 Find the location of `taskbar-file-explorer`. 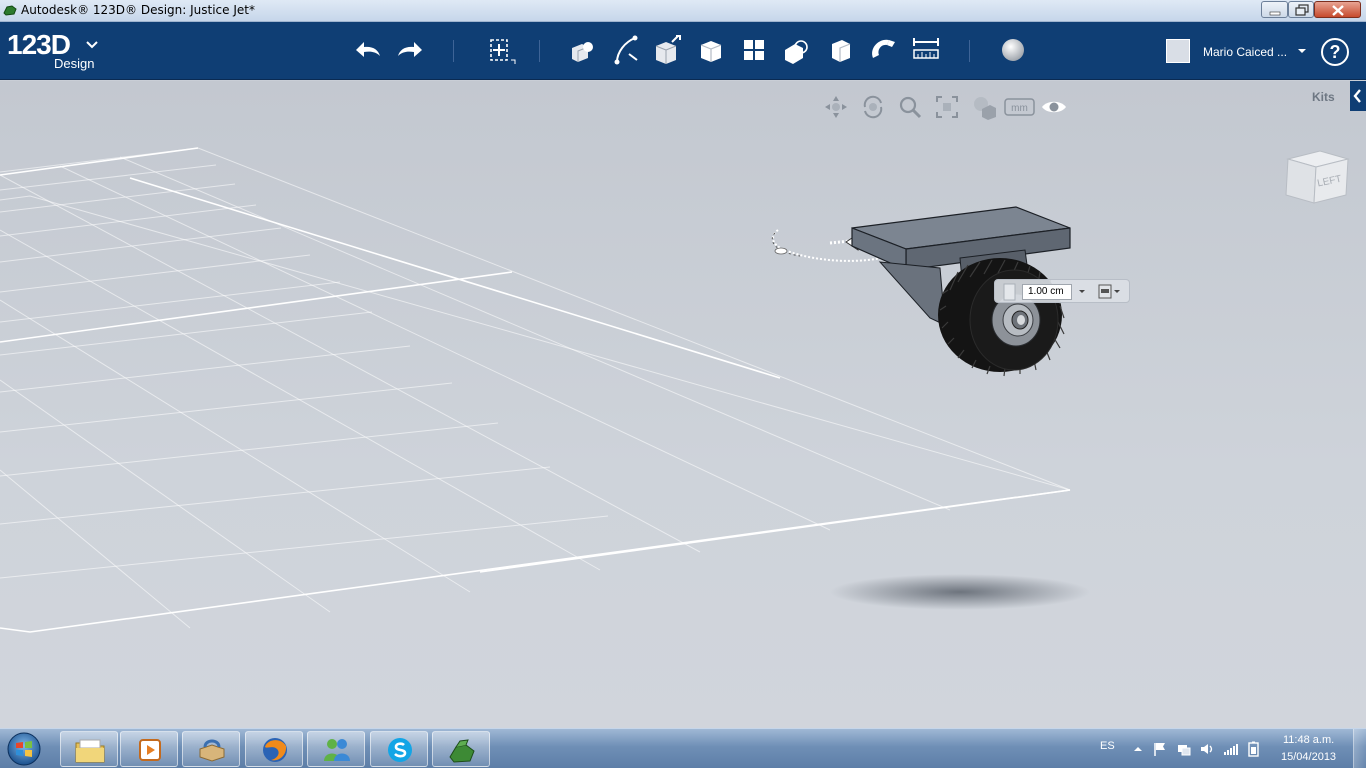

taskbar-file-explorer is located at coordinates (89, 749).